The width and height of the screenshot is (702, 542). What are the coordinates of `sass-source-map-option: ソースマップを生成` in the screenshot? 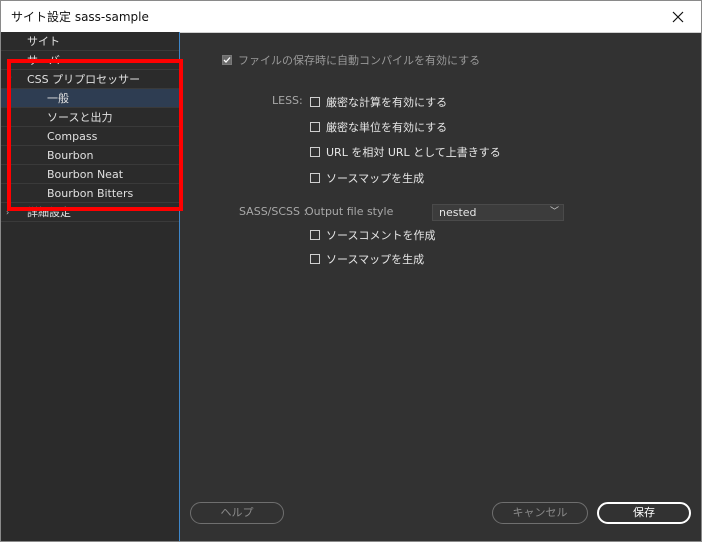 It's located at (367, 259).